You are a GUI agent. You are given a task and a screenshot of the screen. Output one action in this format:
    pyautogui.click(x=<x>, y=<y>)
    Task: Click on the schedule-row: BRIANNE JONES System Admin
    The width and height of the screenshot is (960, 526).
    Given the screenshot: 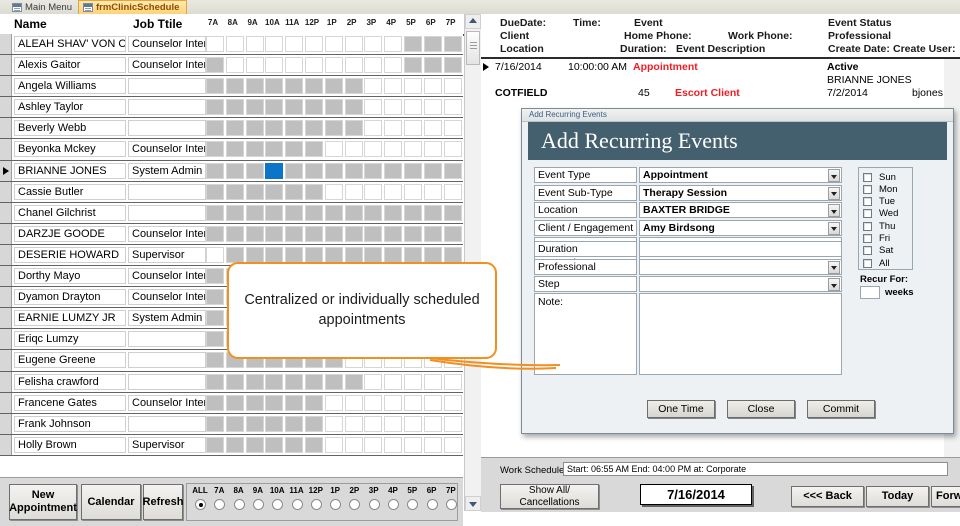 What is the action you would take?
    pyautogui.click(x=231, y=171)
    